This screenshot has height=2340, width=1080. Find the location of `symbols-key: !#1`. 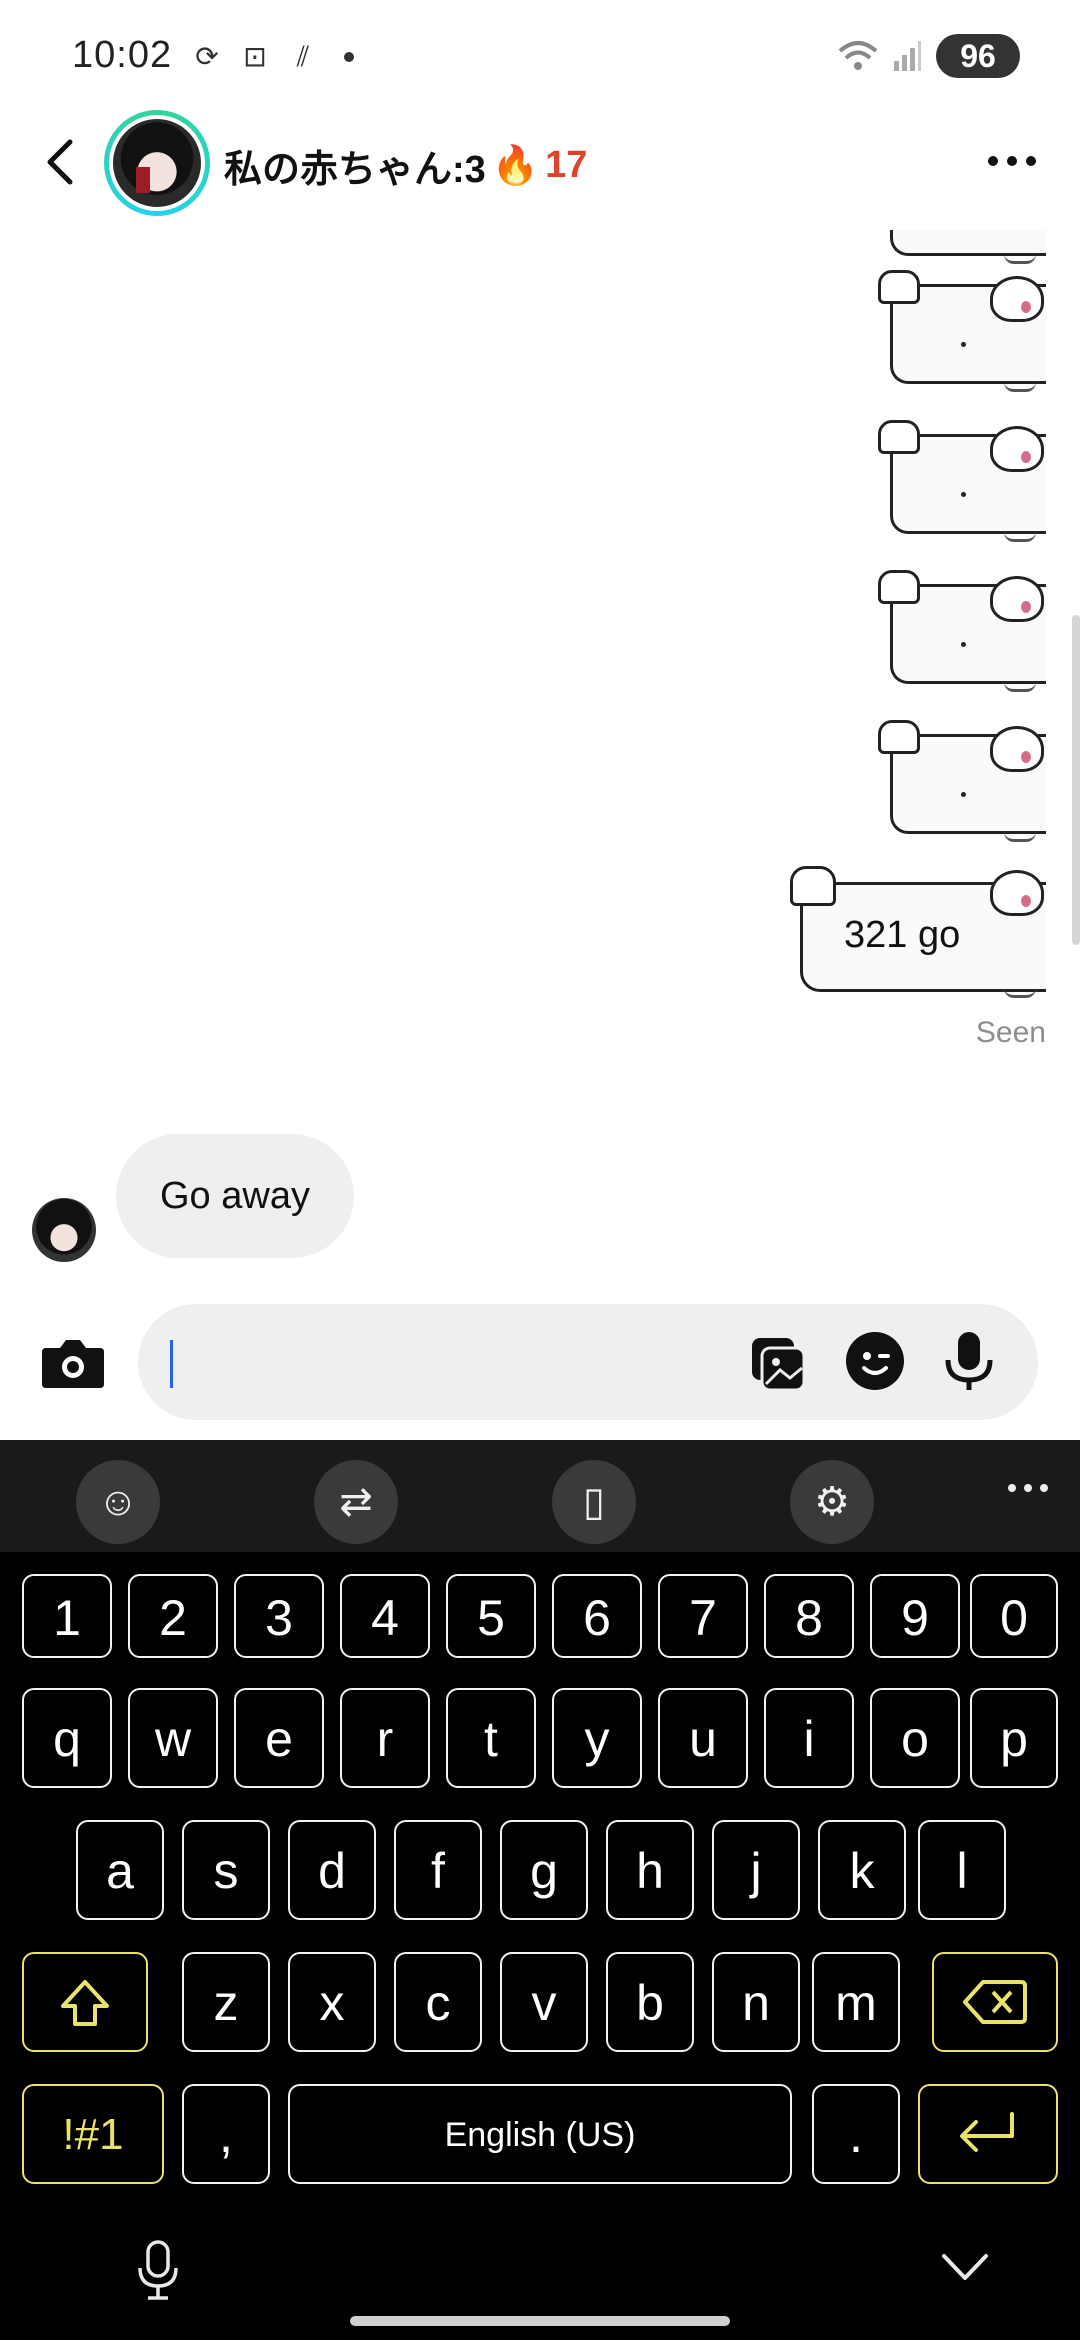

symbols-key: !#1 is located at coordinates (93, 2134).